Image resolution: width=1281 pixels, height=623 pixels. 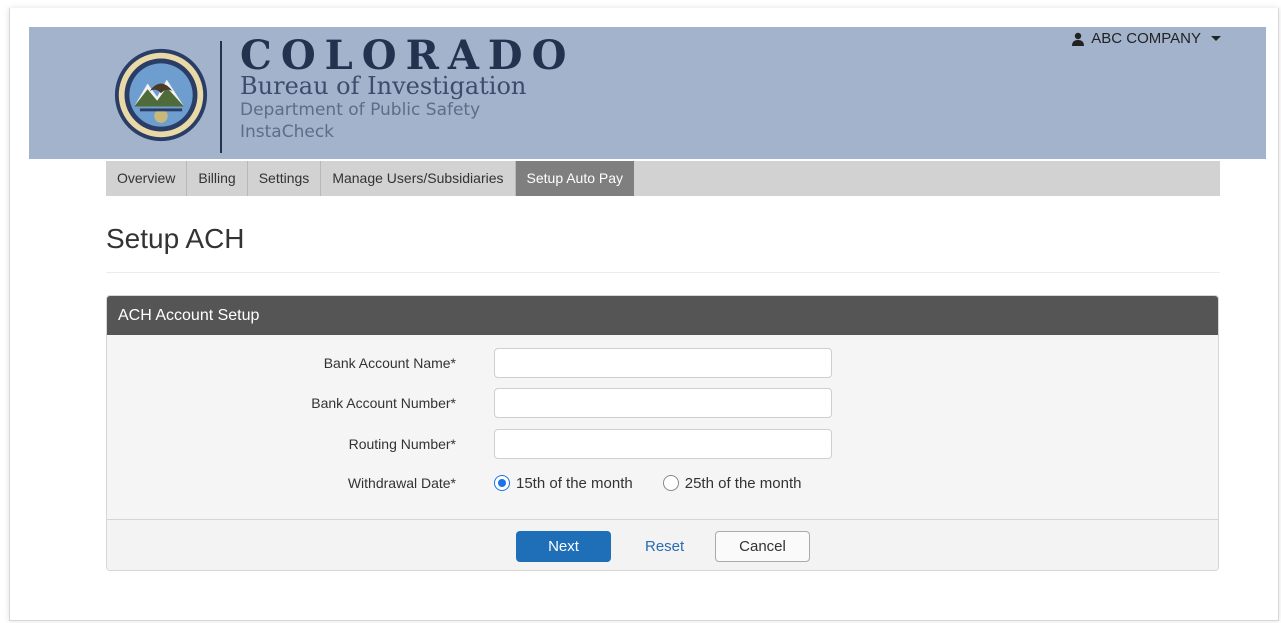 I want to click on reset-link: Reset, so click(x=664, y=546).